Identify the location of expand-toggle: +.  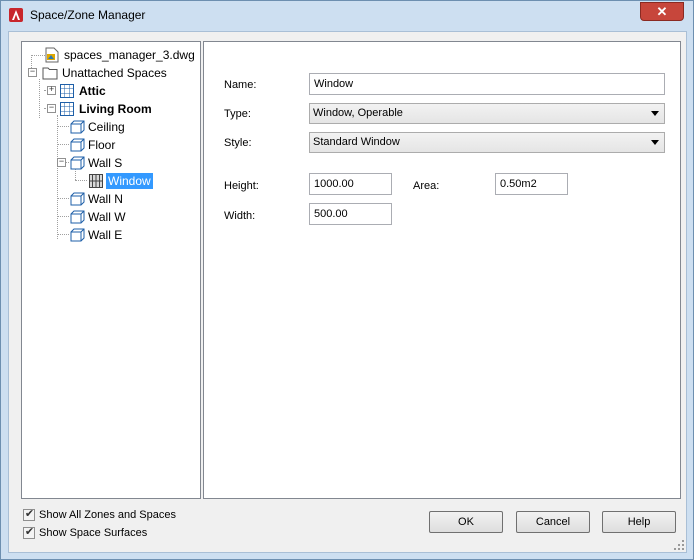
(51, 89).